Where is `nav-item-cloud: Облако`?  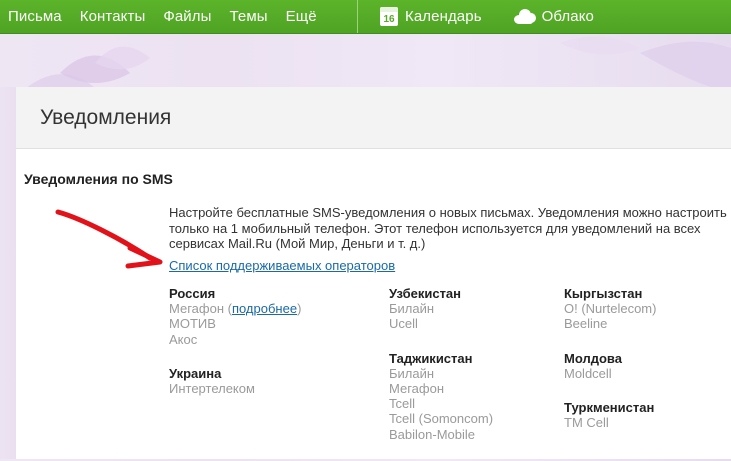 nav-item-cloud: Облако is located at coordinates (568, 16).